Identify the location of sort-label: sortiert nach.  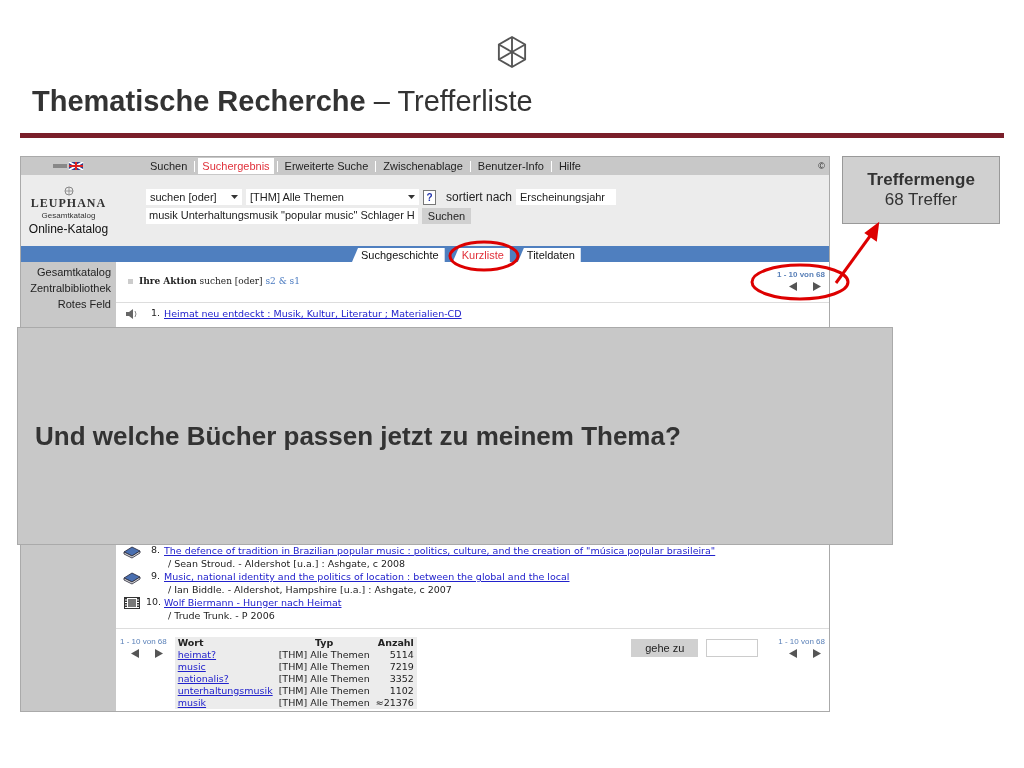
(479, 197).